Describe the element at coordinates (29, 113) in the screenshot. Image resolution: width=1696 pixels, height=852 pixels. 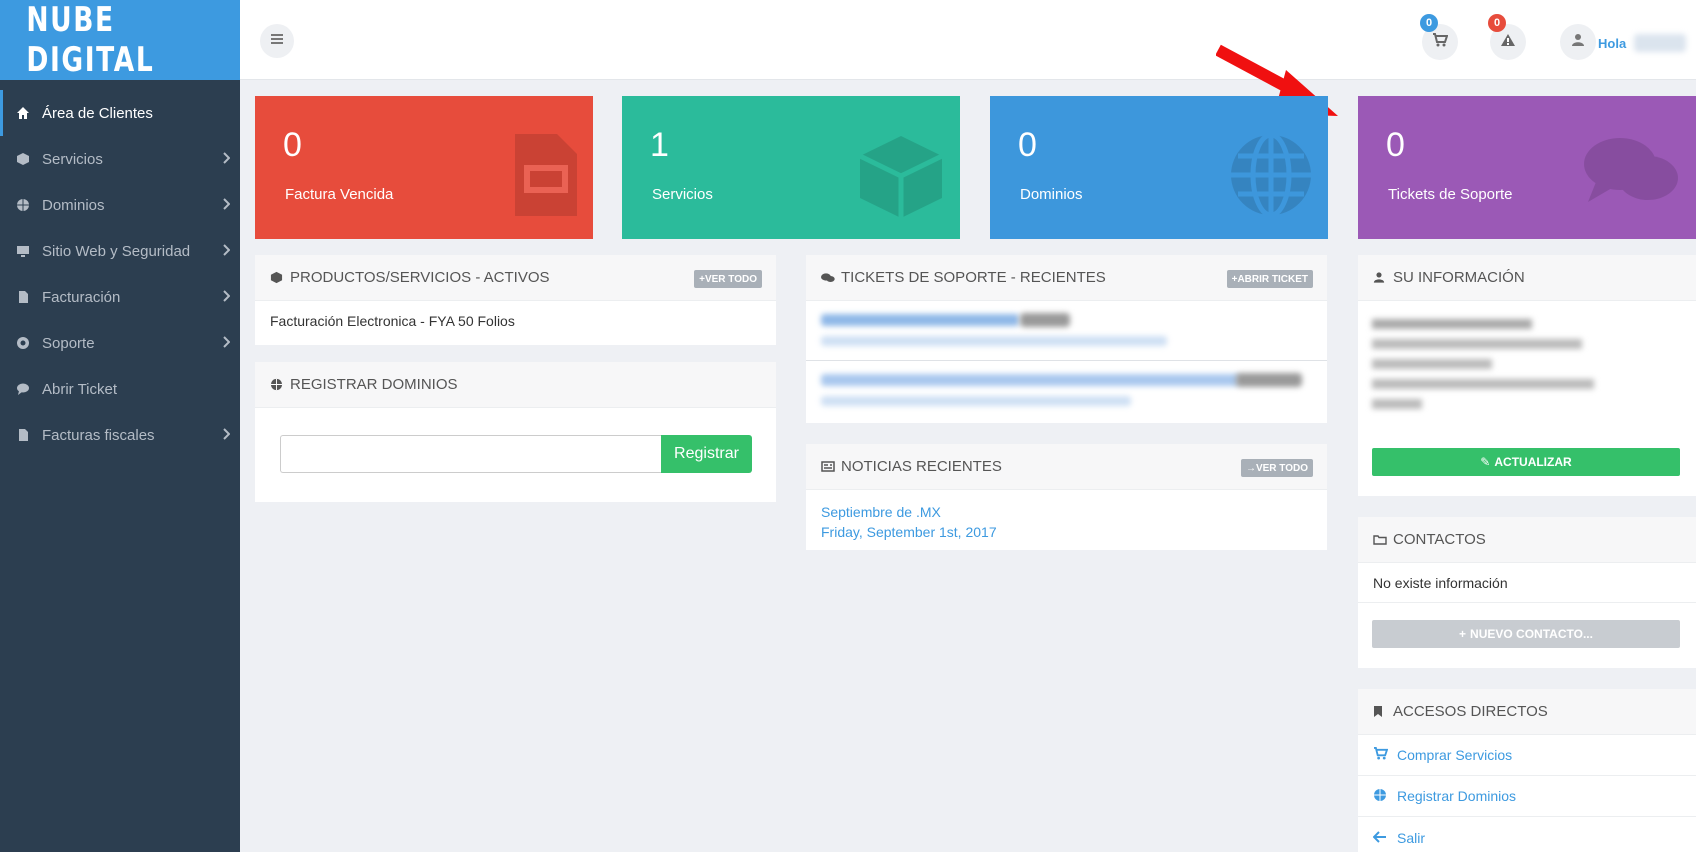
I see `home-icon` at that location.